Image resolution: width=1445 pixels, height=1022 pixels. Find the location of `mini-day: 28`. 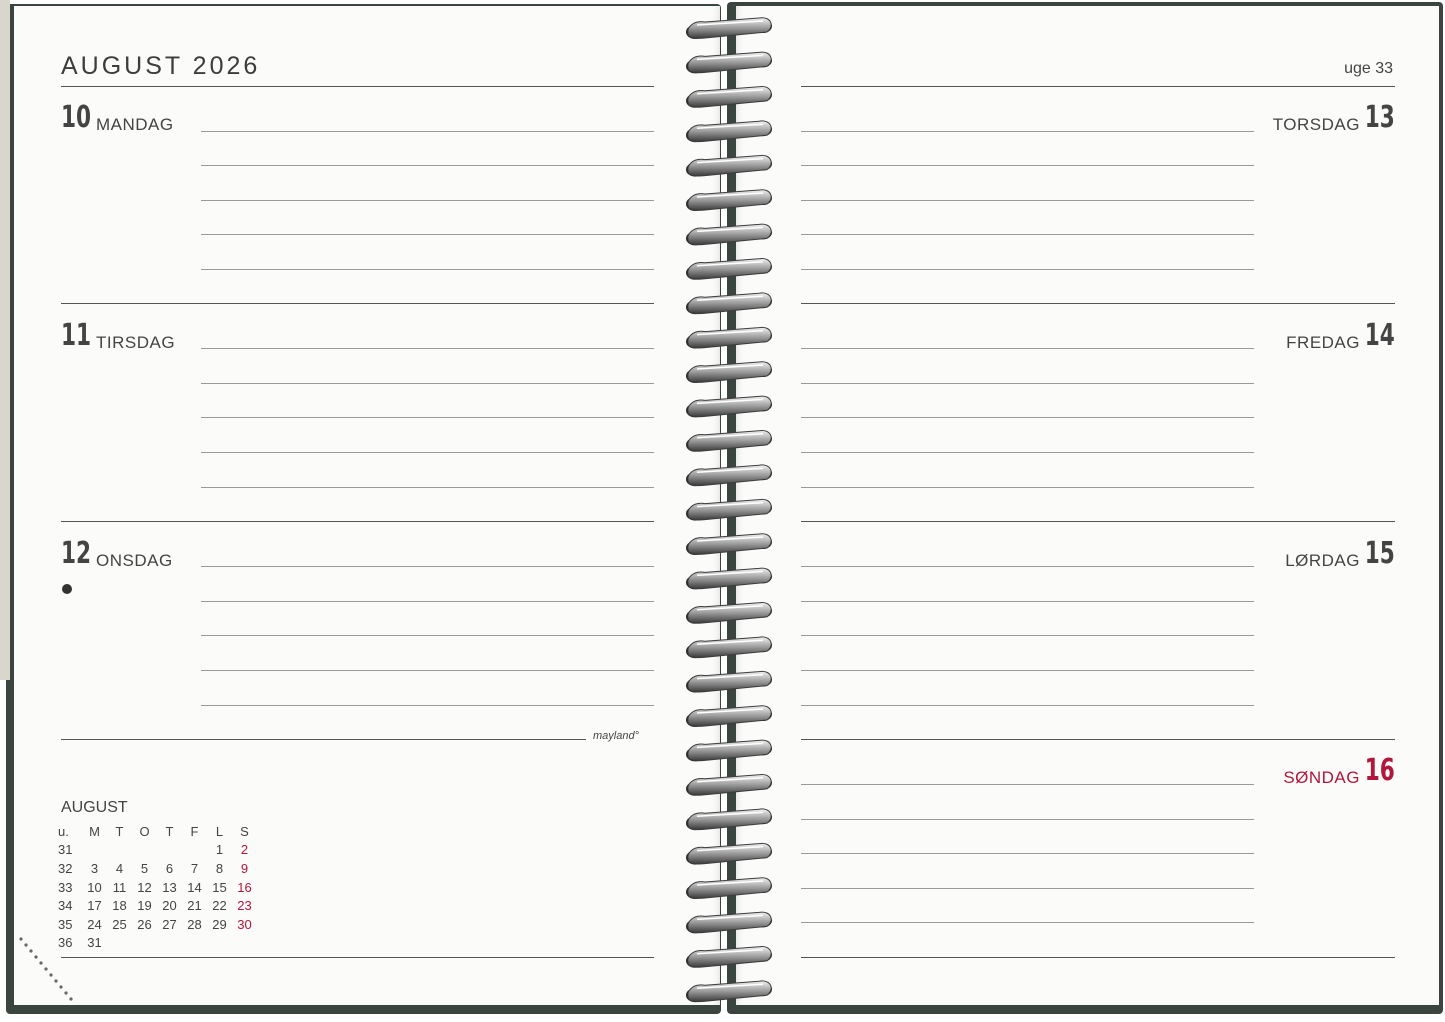

mini-day: 28 is located at coordinates (194, 924).